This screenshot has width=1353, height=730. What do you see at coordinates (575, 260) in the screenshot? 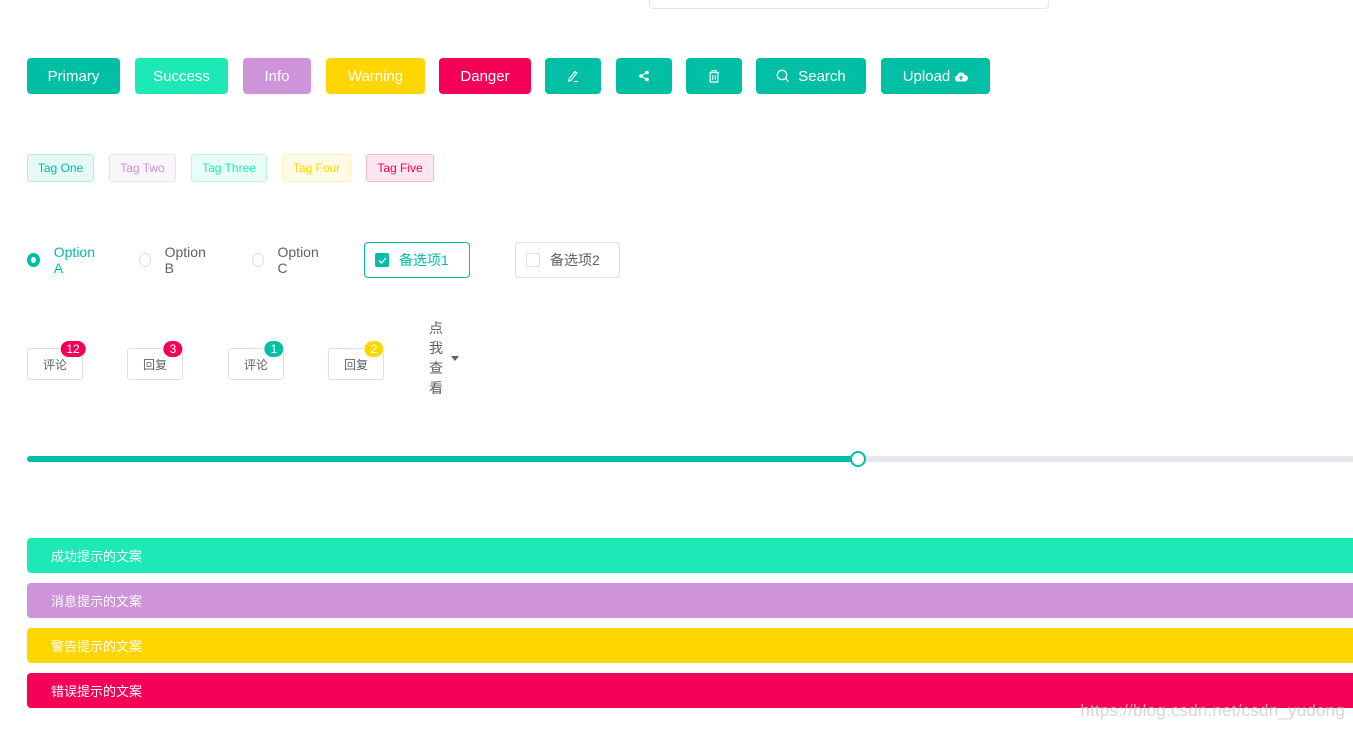
I see `checkbox-label: 备选项2` at bounding box center [575, 260].